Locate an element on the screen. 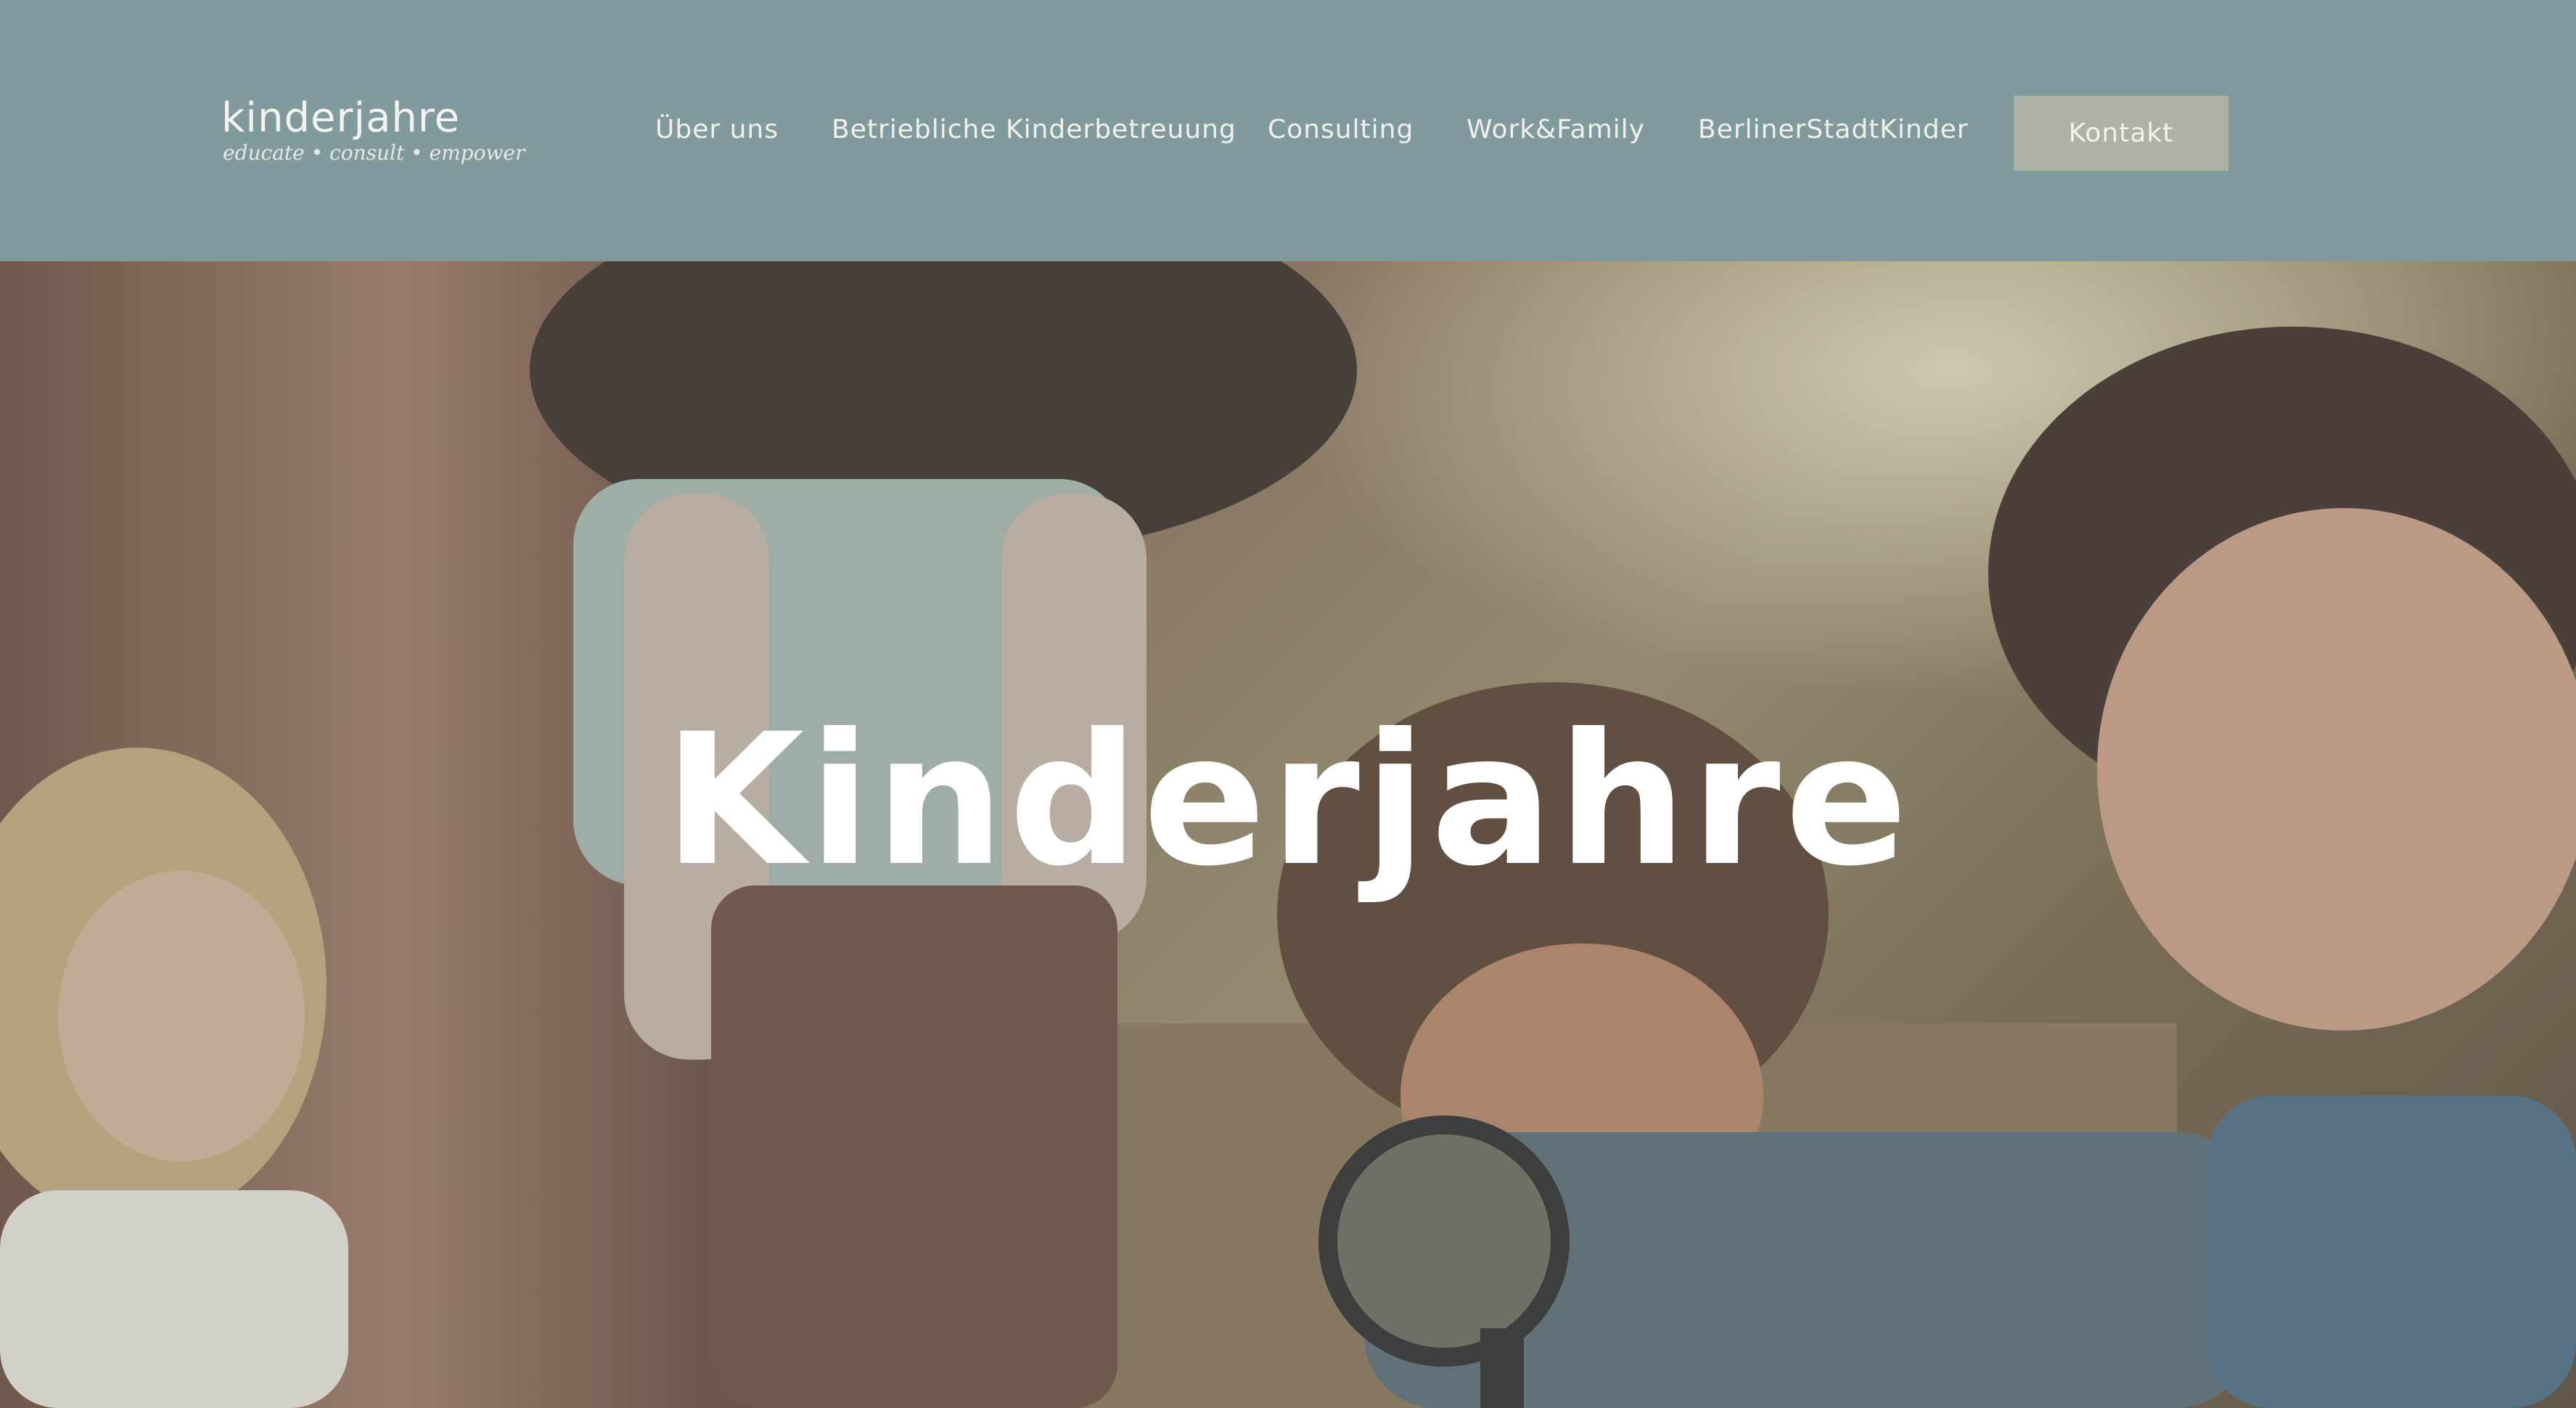 This screenshot has width=2576, height=1408. nav-item-consulting: Consulting is located at coordinates (1341, 129).